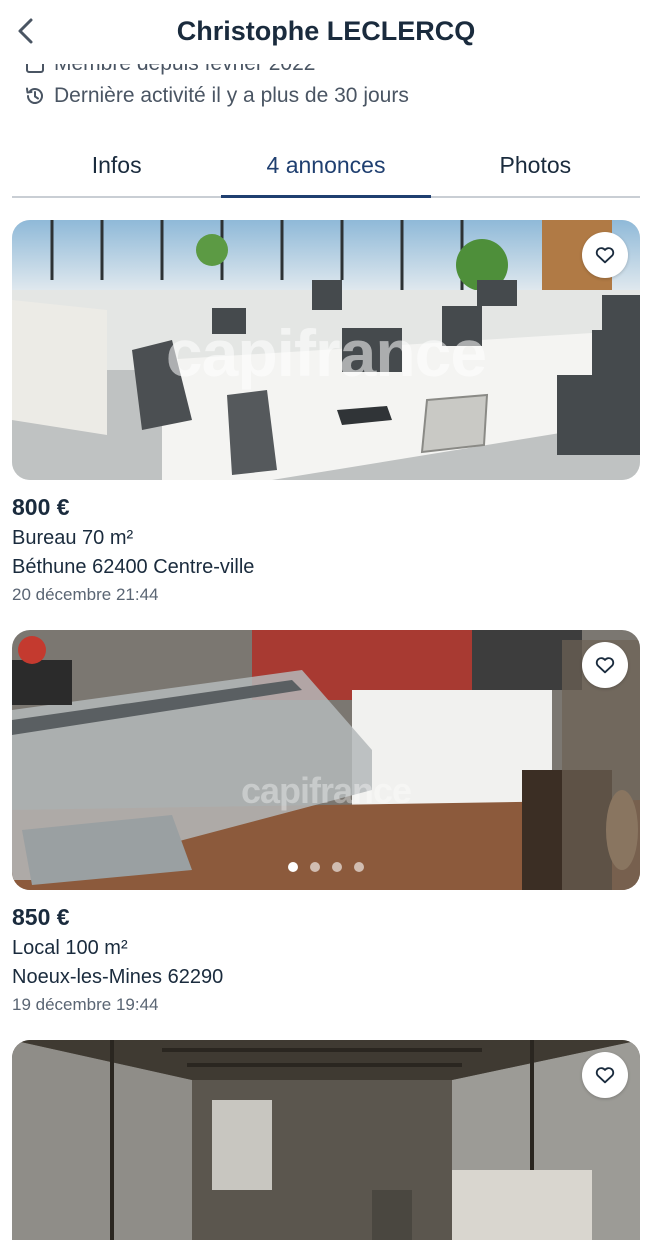  What do you see at coordinates (326, 867) in the screenshot?
I see `photo-carousel-indicator` at bounding box center [326, 867].